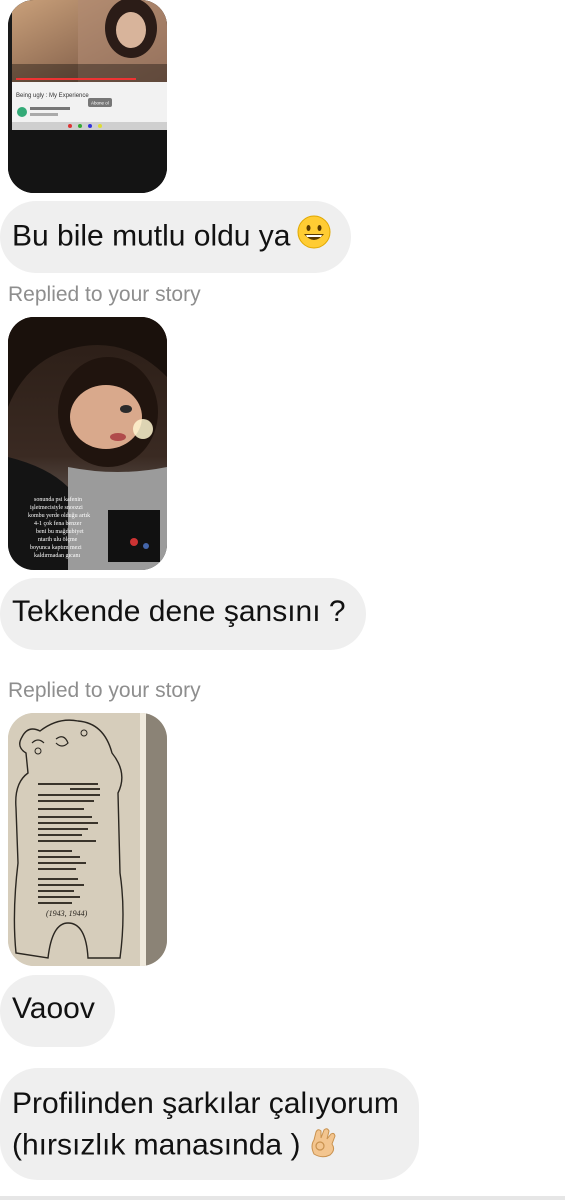 Image resolution: width=565 pixels, height=1200 pixels. I want to click on video-title-text: Being ugly : My Experience, so click(52, 96).